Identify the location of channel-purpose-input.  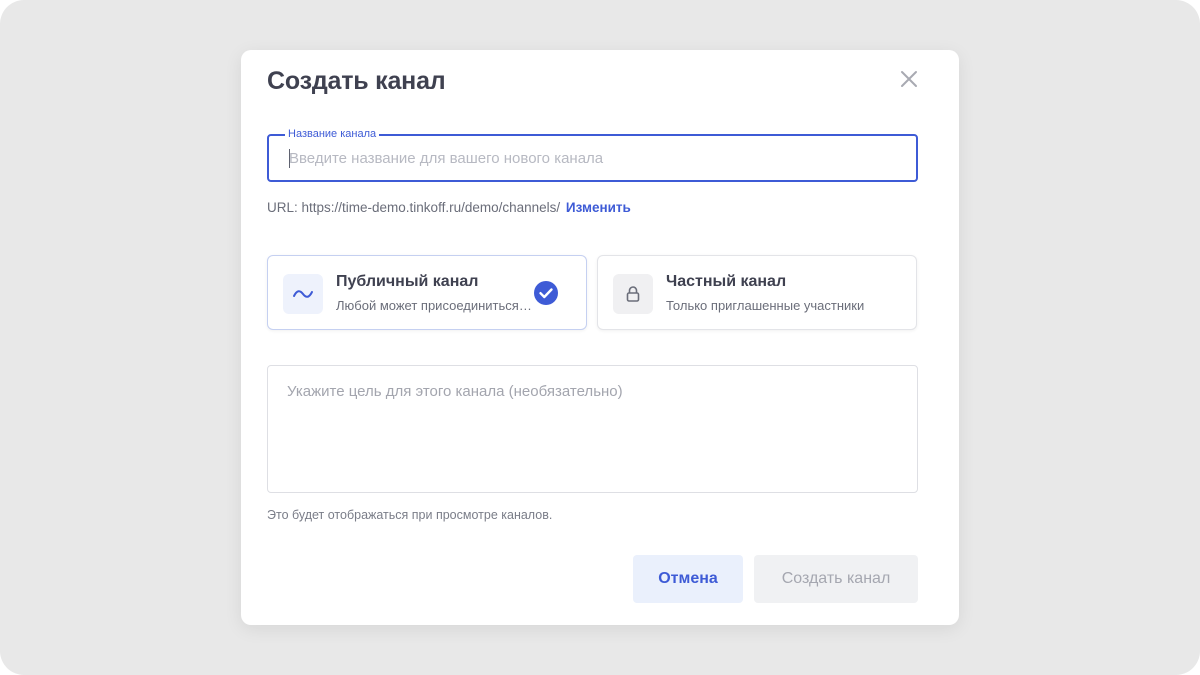
(592, 429).